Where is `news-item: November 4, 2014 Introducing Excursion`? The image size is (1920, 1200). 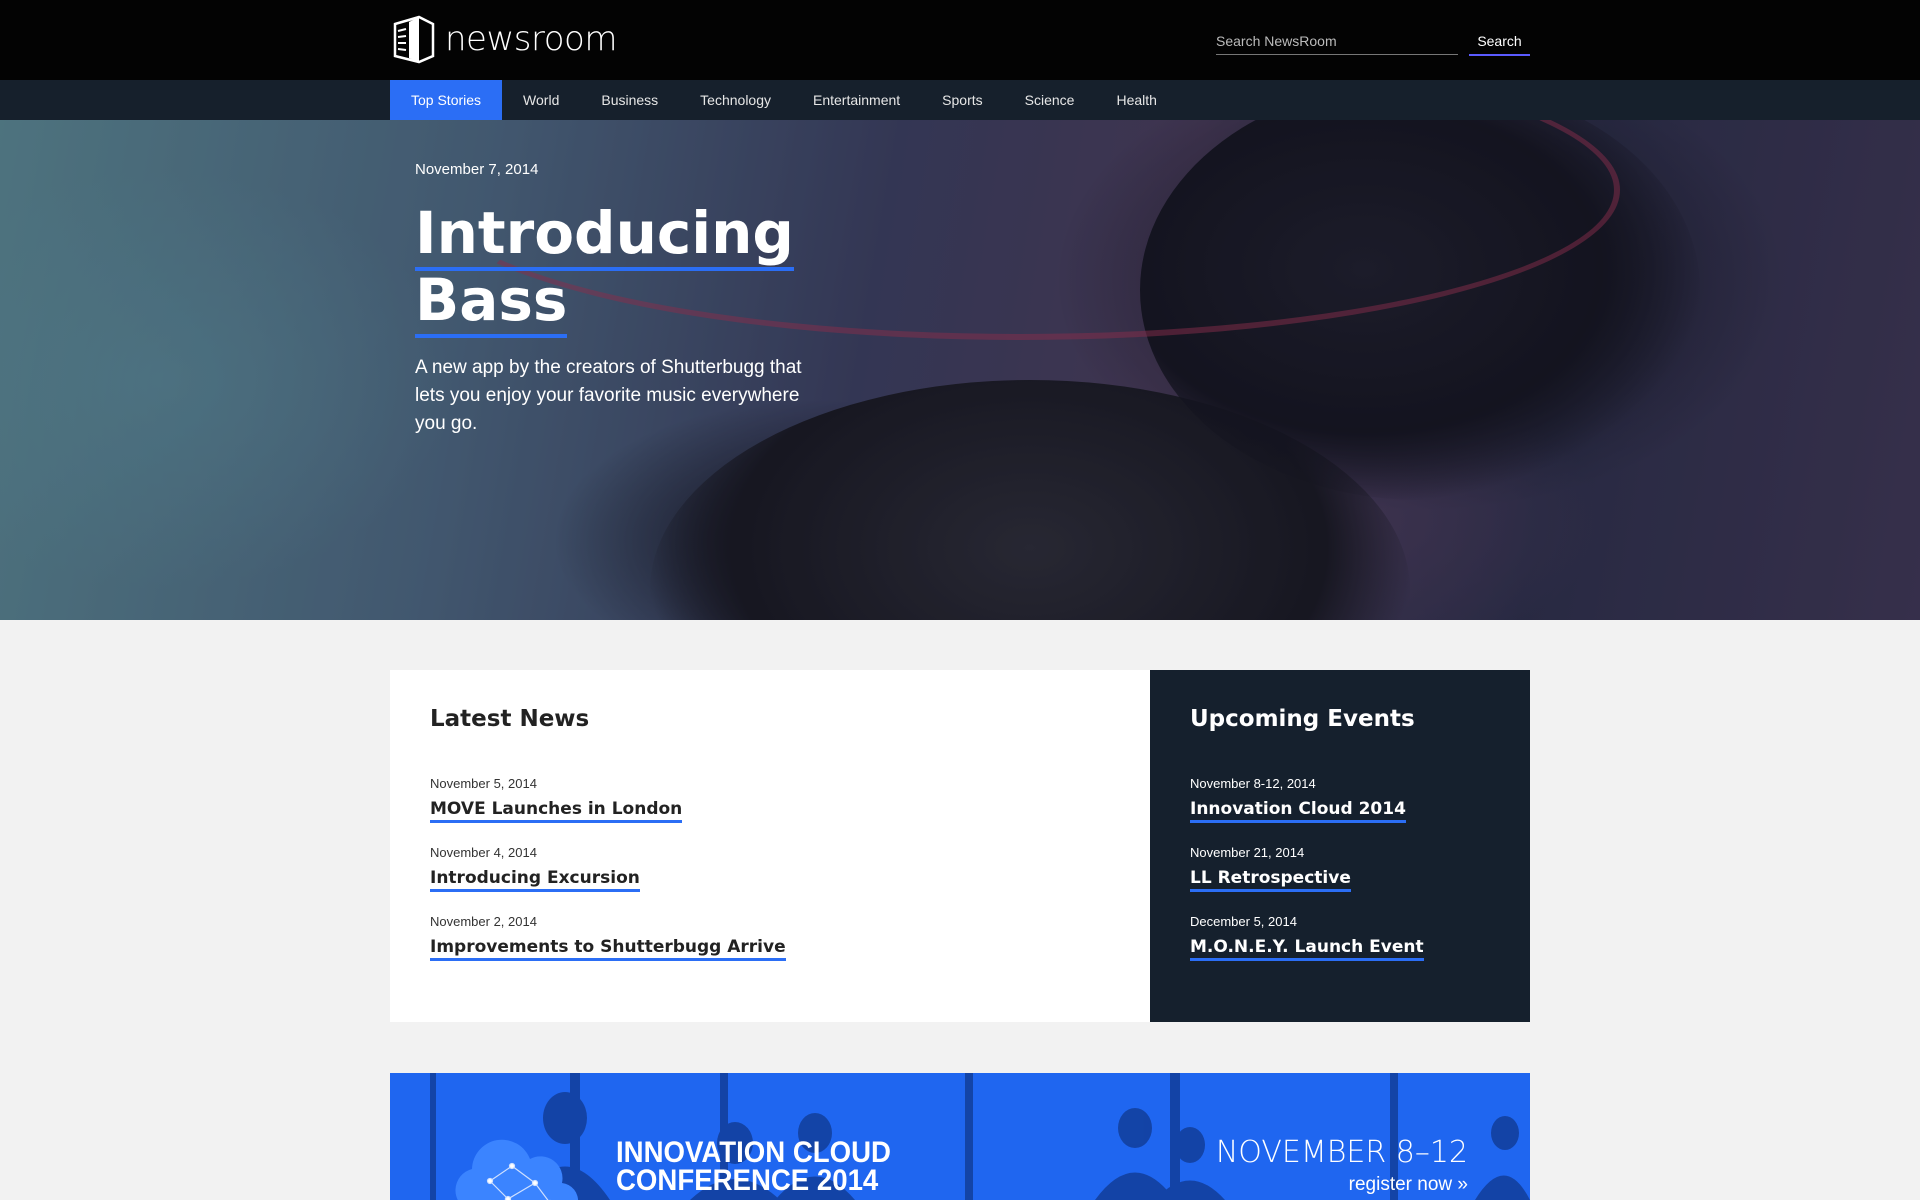
news-item: November 4, 2014 Introducing Excursion is located at coordinates (608, 879).